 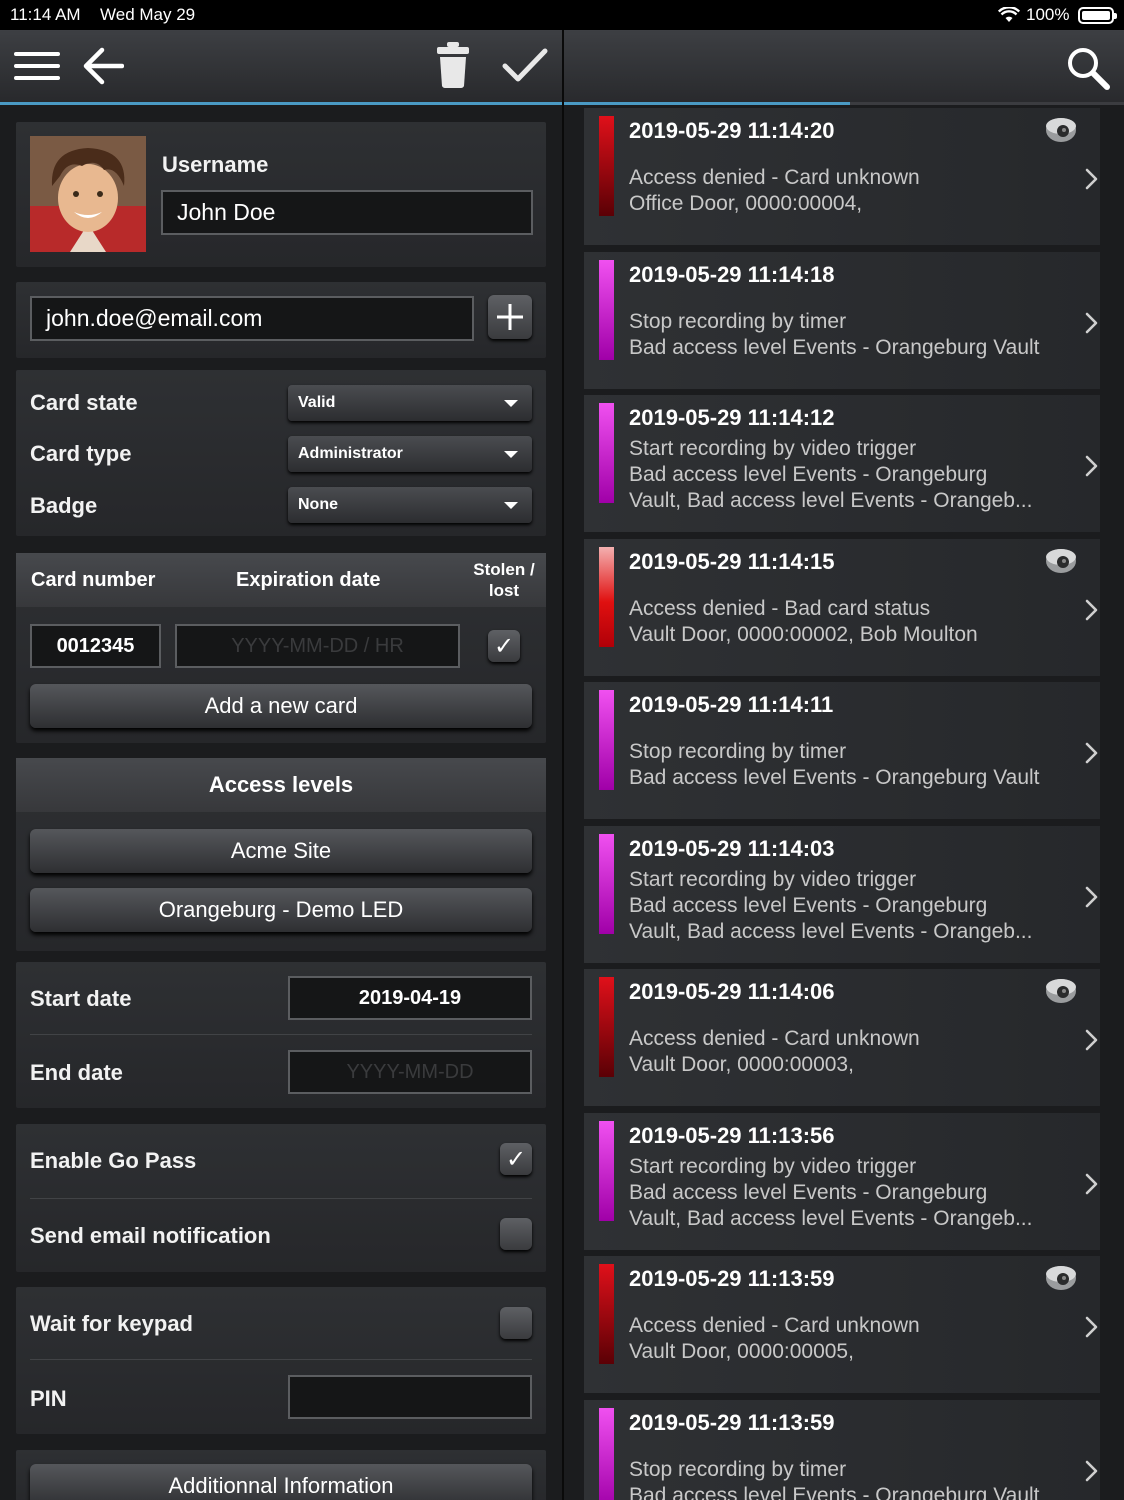 I want to click on expiration-date-field: YYYY-MM-DD / HR, so click(x=317, y=646).